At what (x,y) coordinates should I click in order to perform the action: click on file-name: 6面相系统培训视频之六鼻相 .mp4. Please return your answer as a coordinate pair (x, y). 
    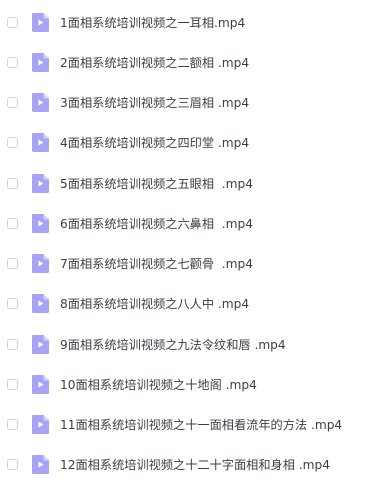
    Looking at the image, I should click on (156, 223).